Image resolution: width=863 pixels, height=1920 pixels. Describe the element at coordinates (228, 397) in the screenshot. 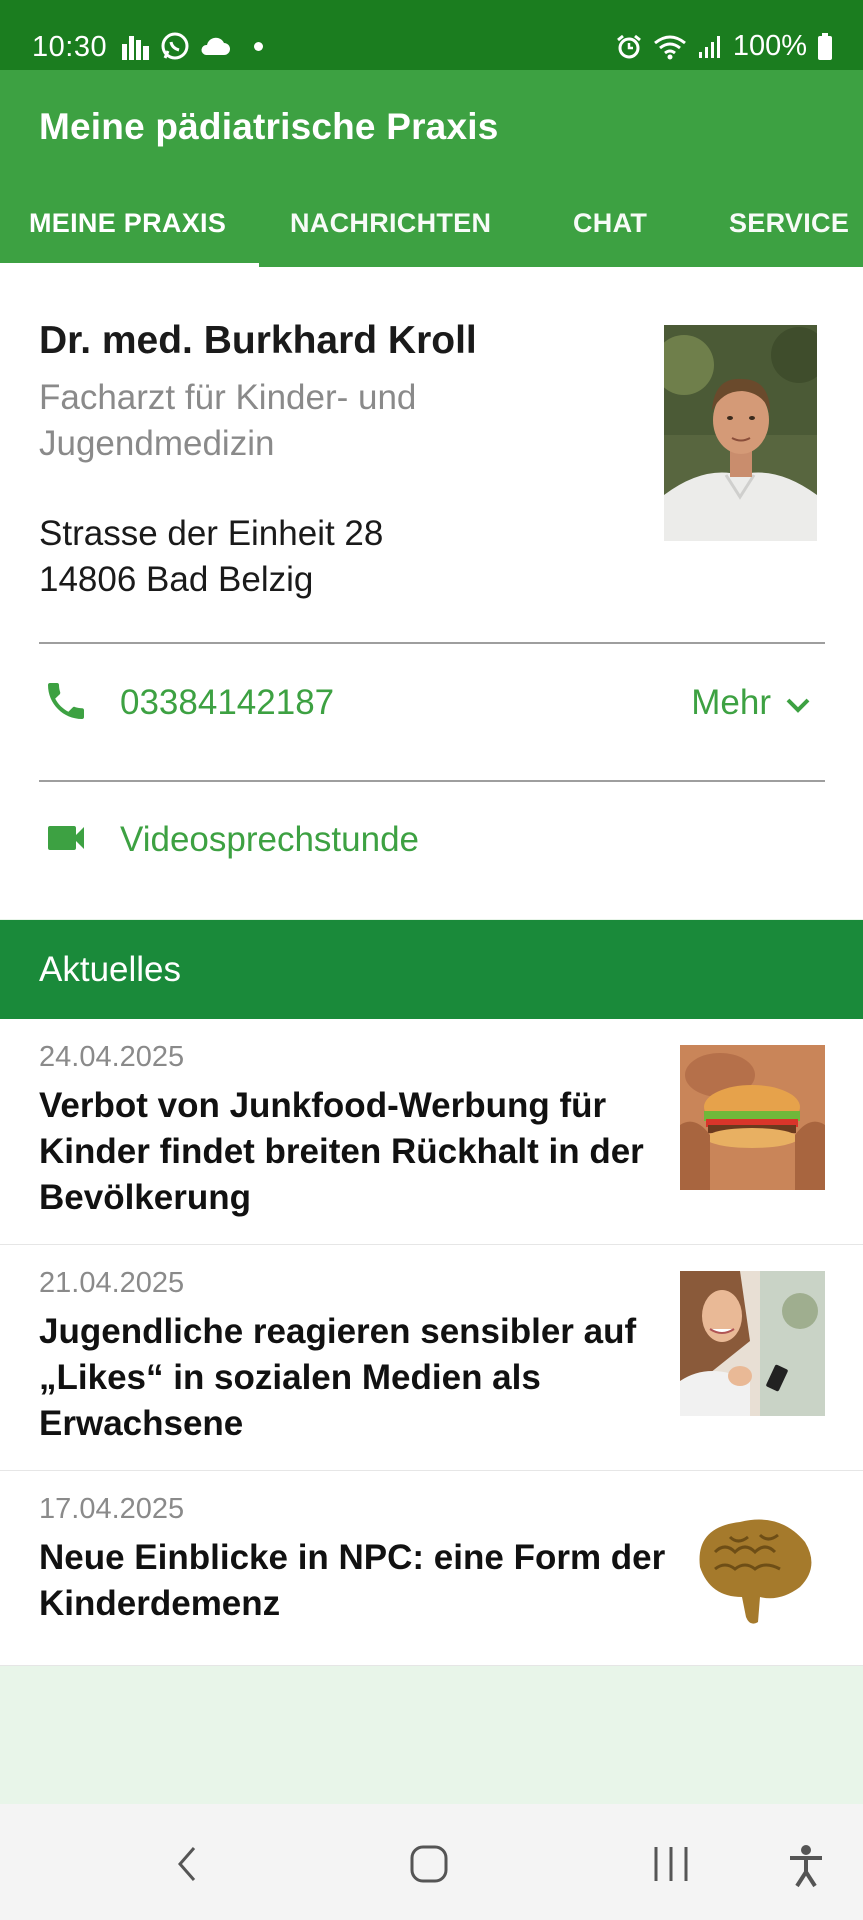

I see `doctor-specialty-line1: Facharzt für Kinder- und` at that location.